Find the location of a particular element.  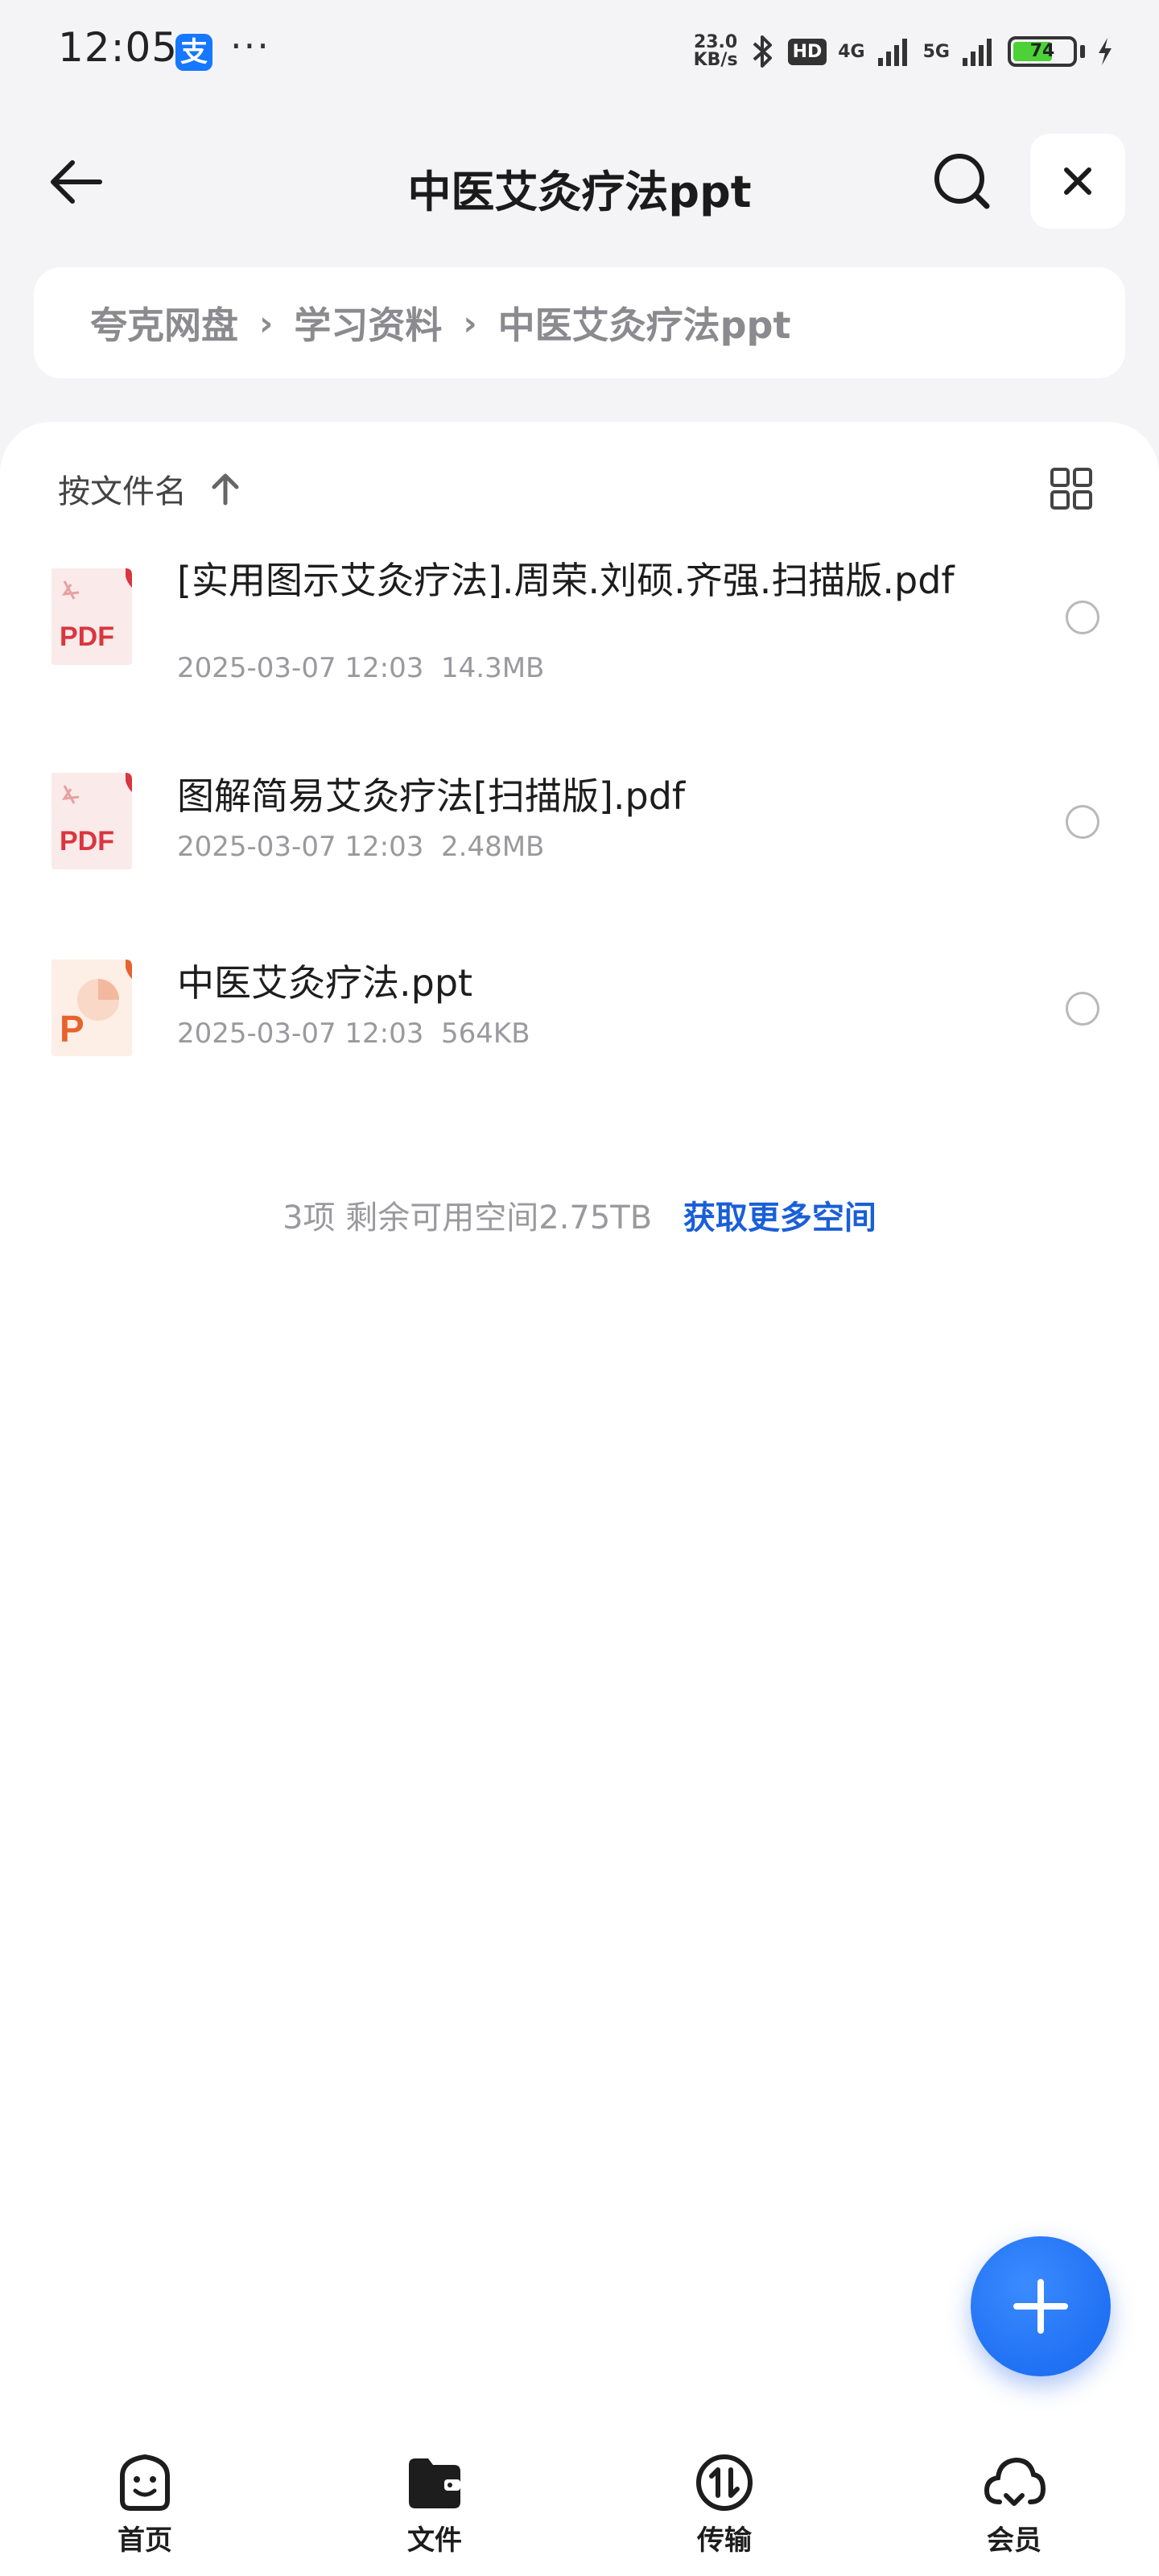

ppt-file-icon: P is located at coordinates (92, 1008).